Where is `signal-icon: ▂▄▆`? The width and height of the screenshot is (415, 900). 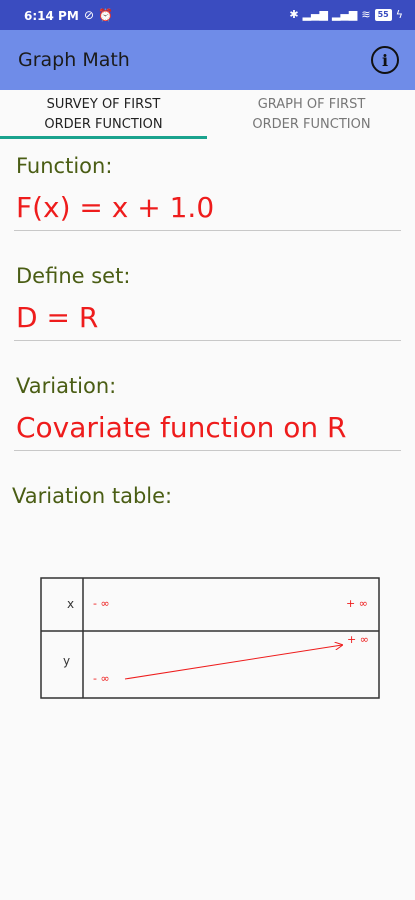 signal-icon: ▂▄▆ is located at coordinates (315, 14).